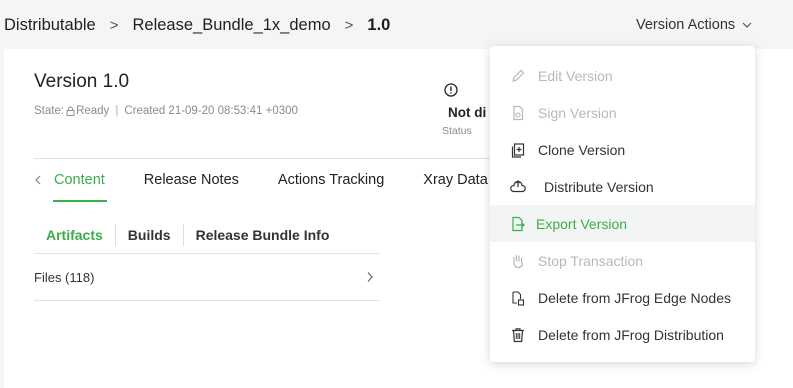 Image resolution: width=793 pixels, height=388 pixels. What do you see at coordinates (82, 81) in the screenshot?
I see `page-title: Version 1.0` at bounding box center [82, 81].